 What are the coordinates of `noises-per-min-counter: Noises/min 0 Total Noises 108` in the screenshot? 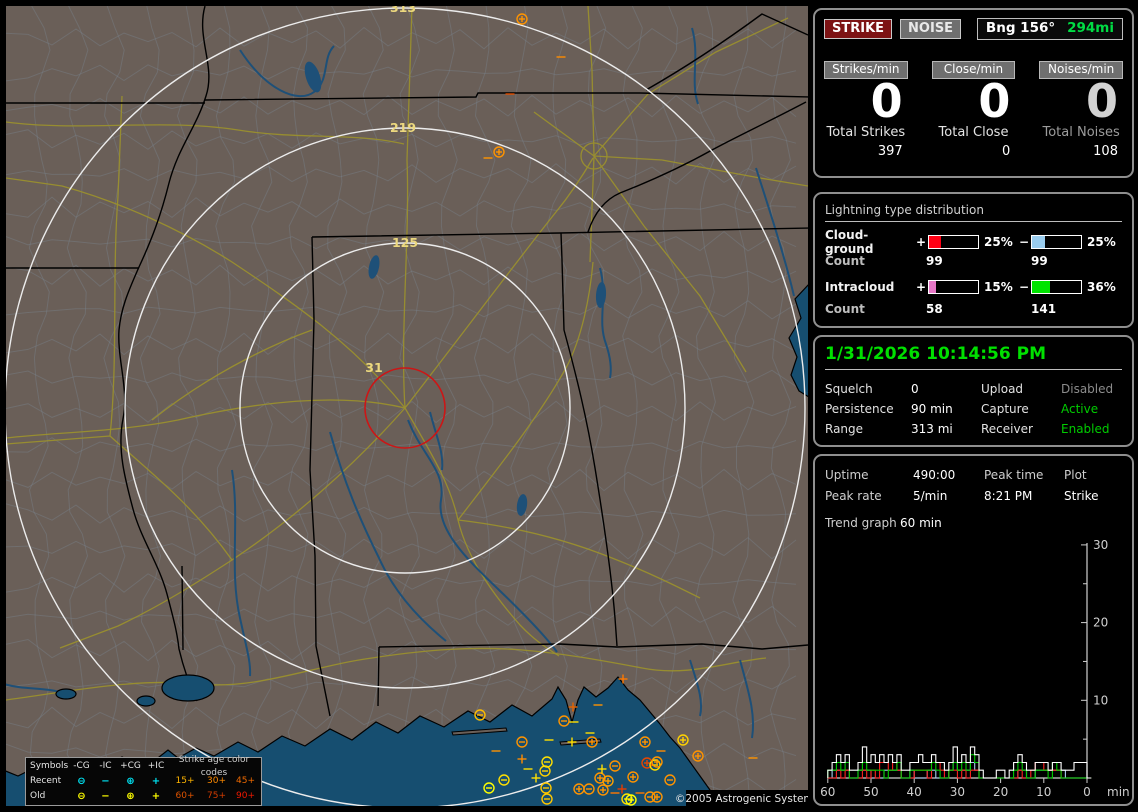 It's located at (1081, 110).